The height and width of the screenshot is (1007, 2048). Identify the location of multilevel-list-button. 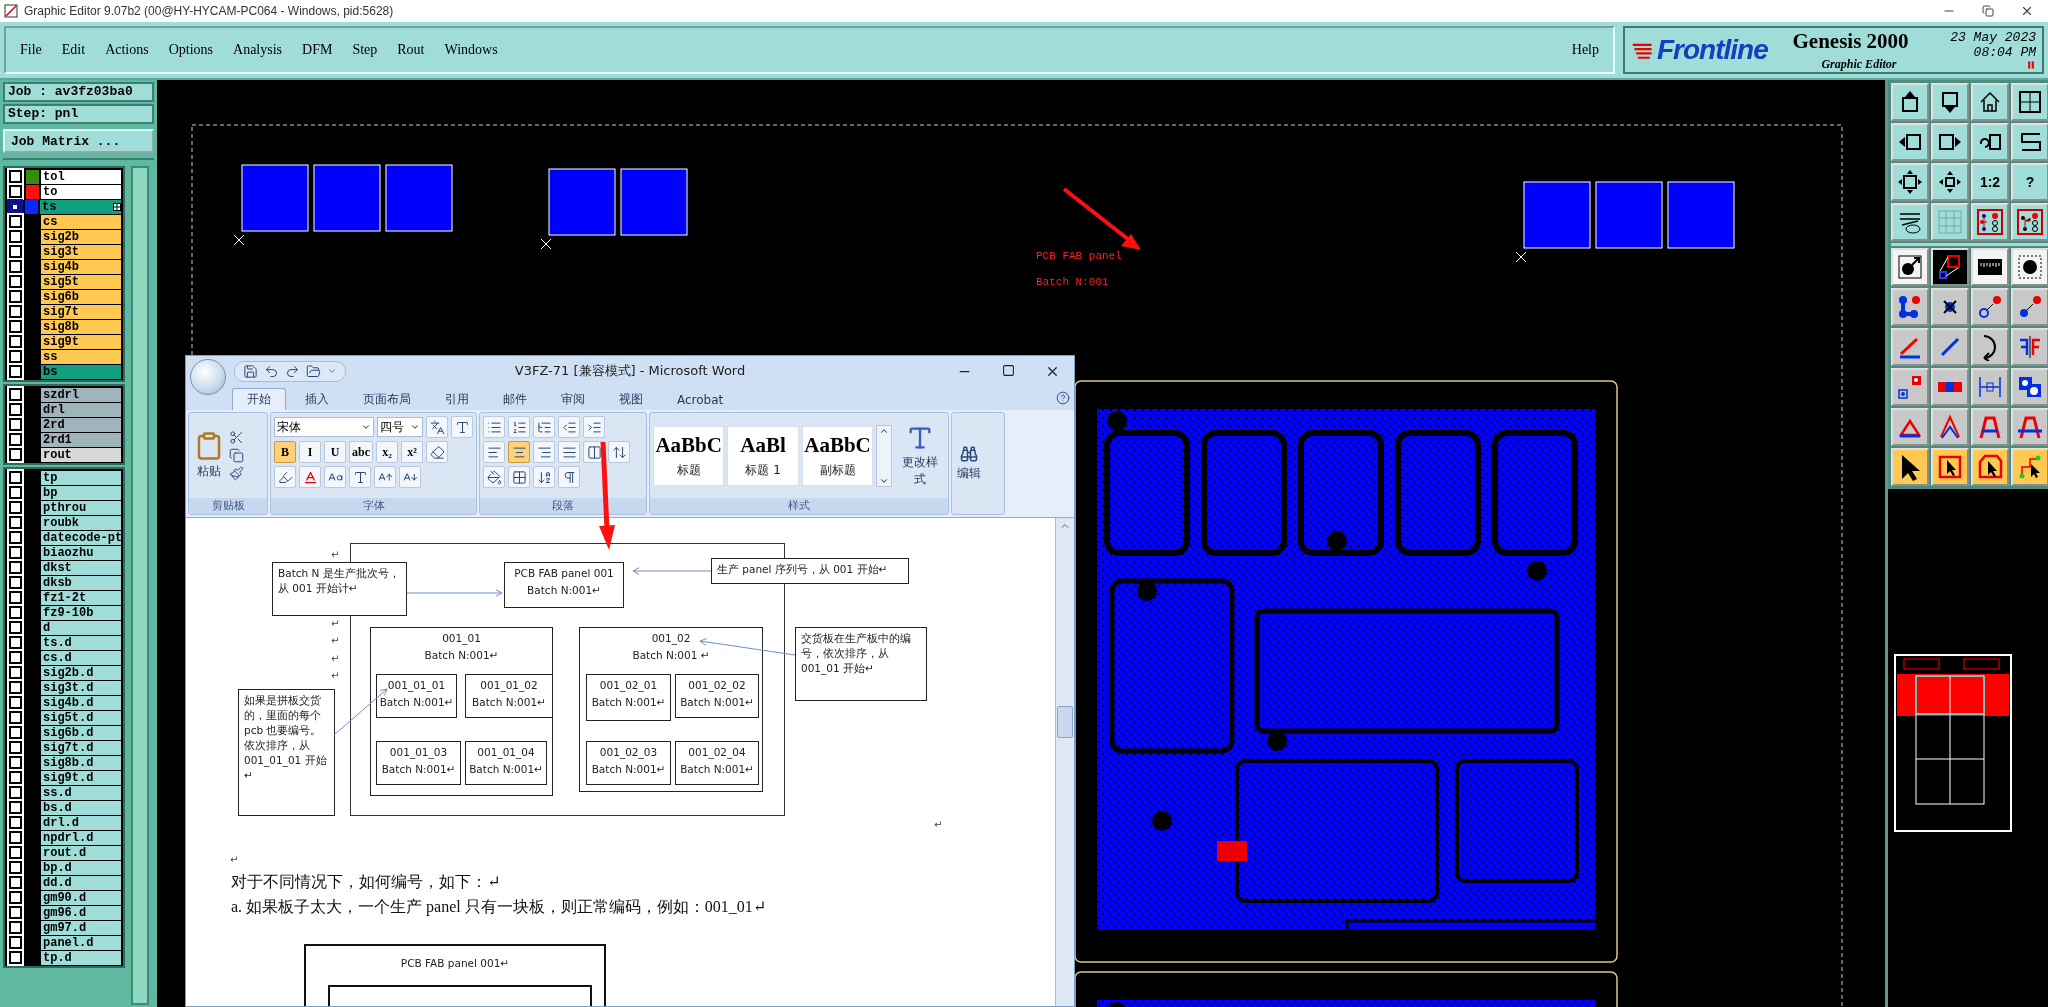
(544, 427).